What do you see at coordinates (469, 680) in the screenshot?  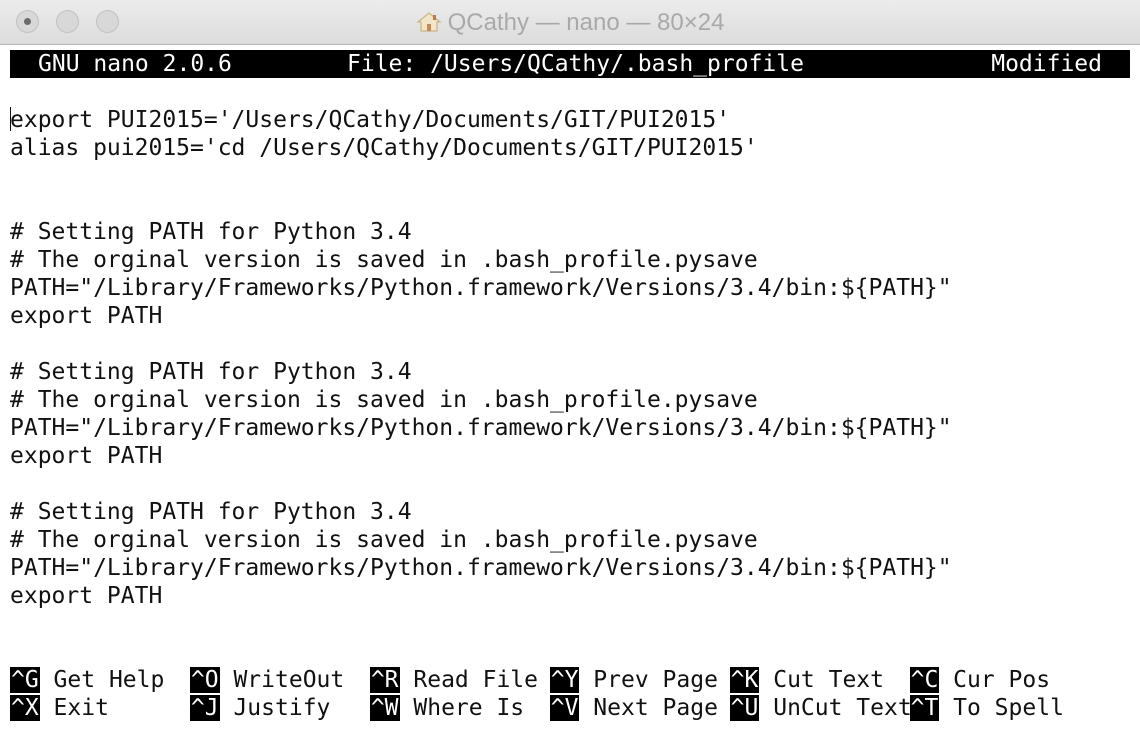 I see `shortcut-label: Read File` at bounding box center [469, 680].